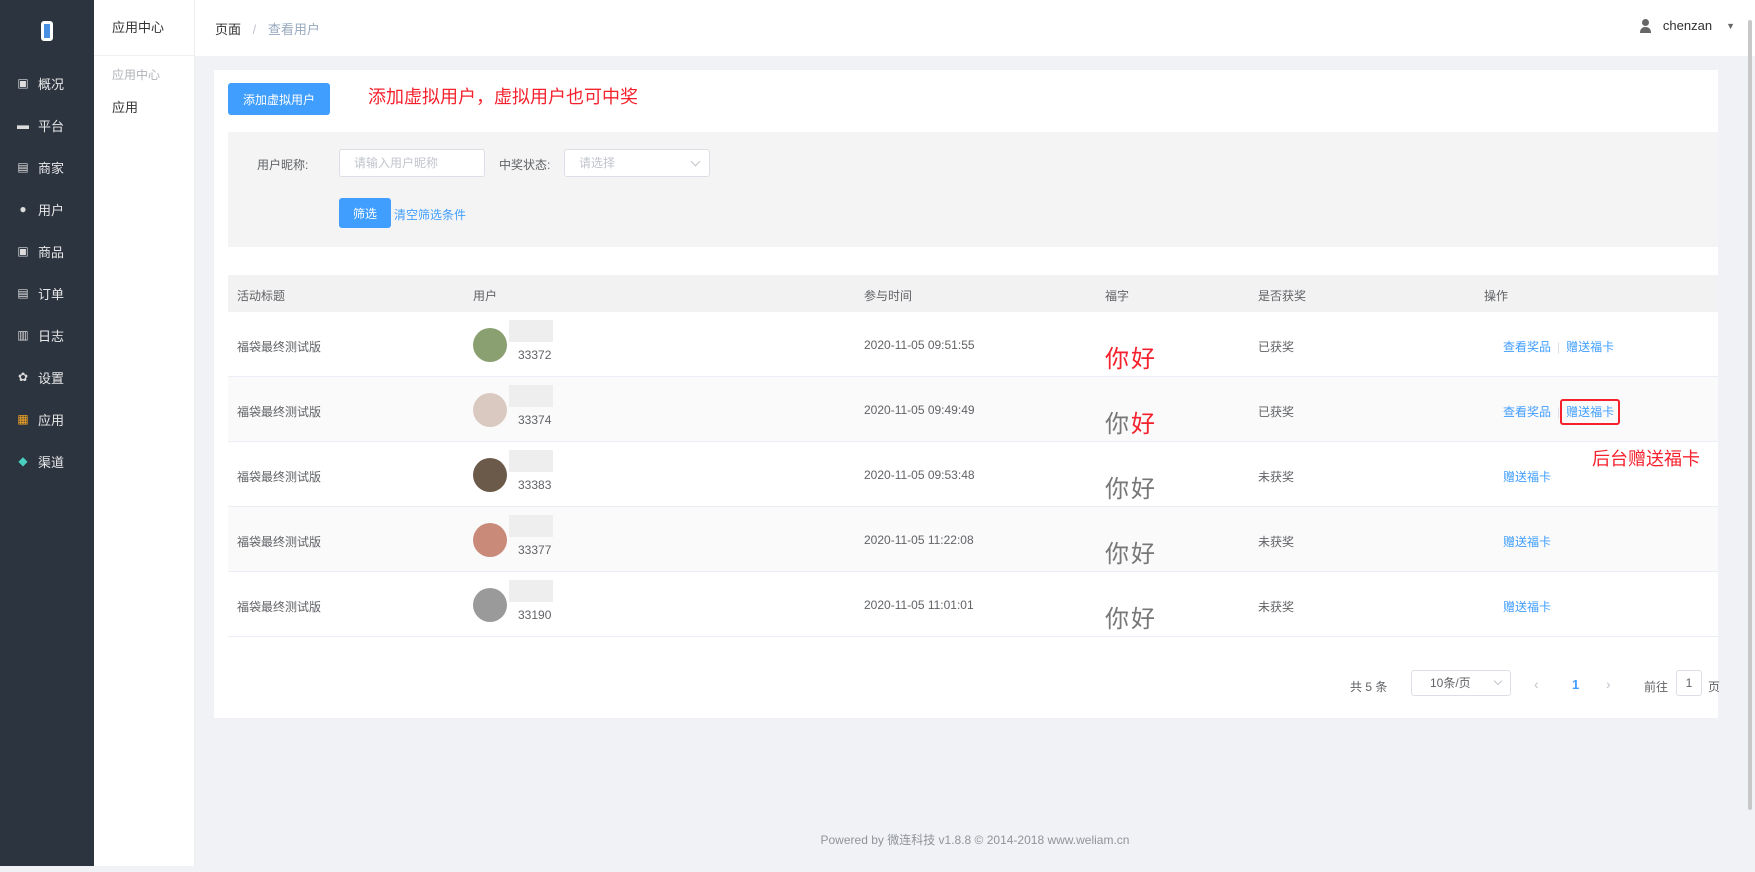 This screenshot has height=872, width=1755. What do you see at coordinates (228, 29) in the screenshot?
I see `breadcrumb-root: 页面` at bounding box center [228, 29].